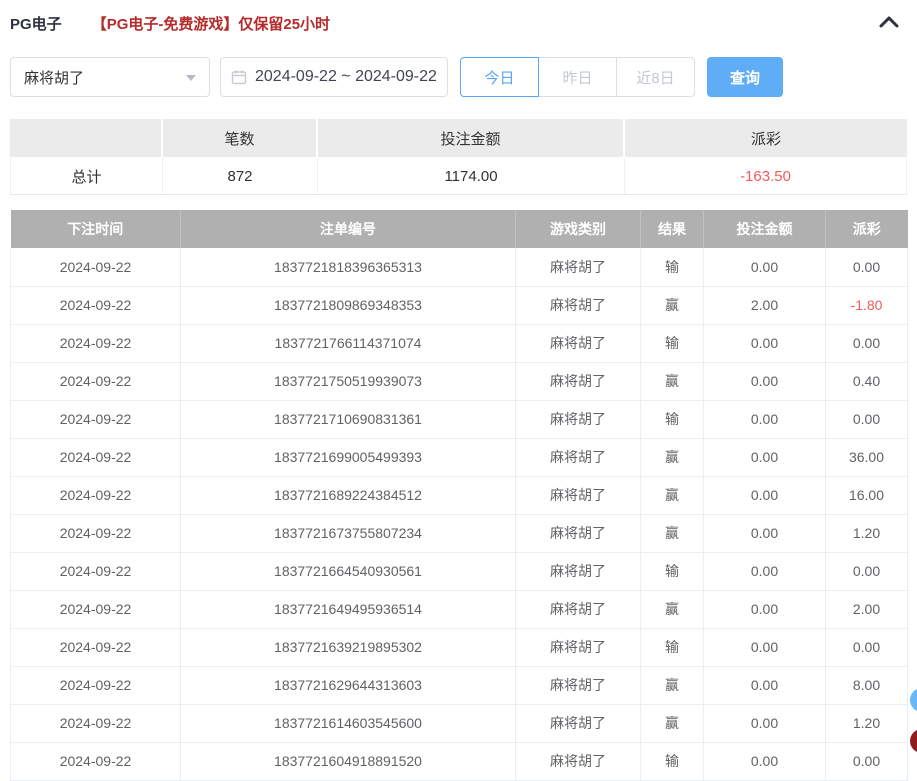  I want to click on summary-col-header: 投注金额, so click(471, 138).